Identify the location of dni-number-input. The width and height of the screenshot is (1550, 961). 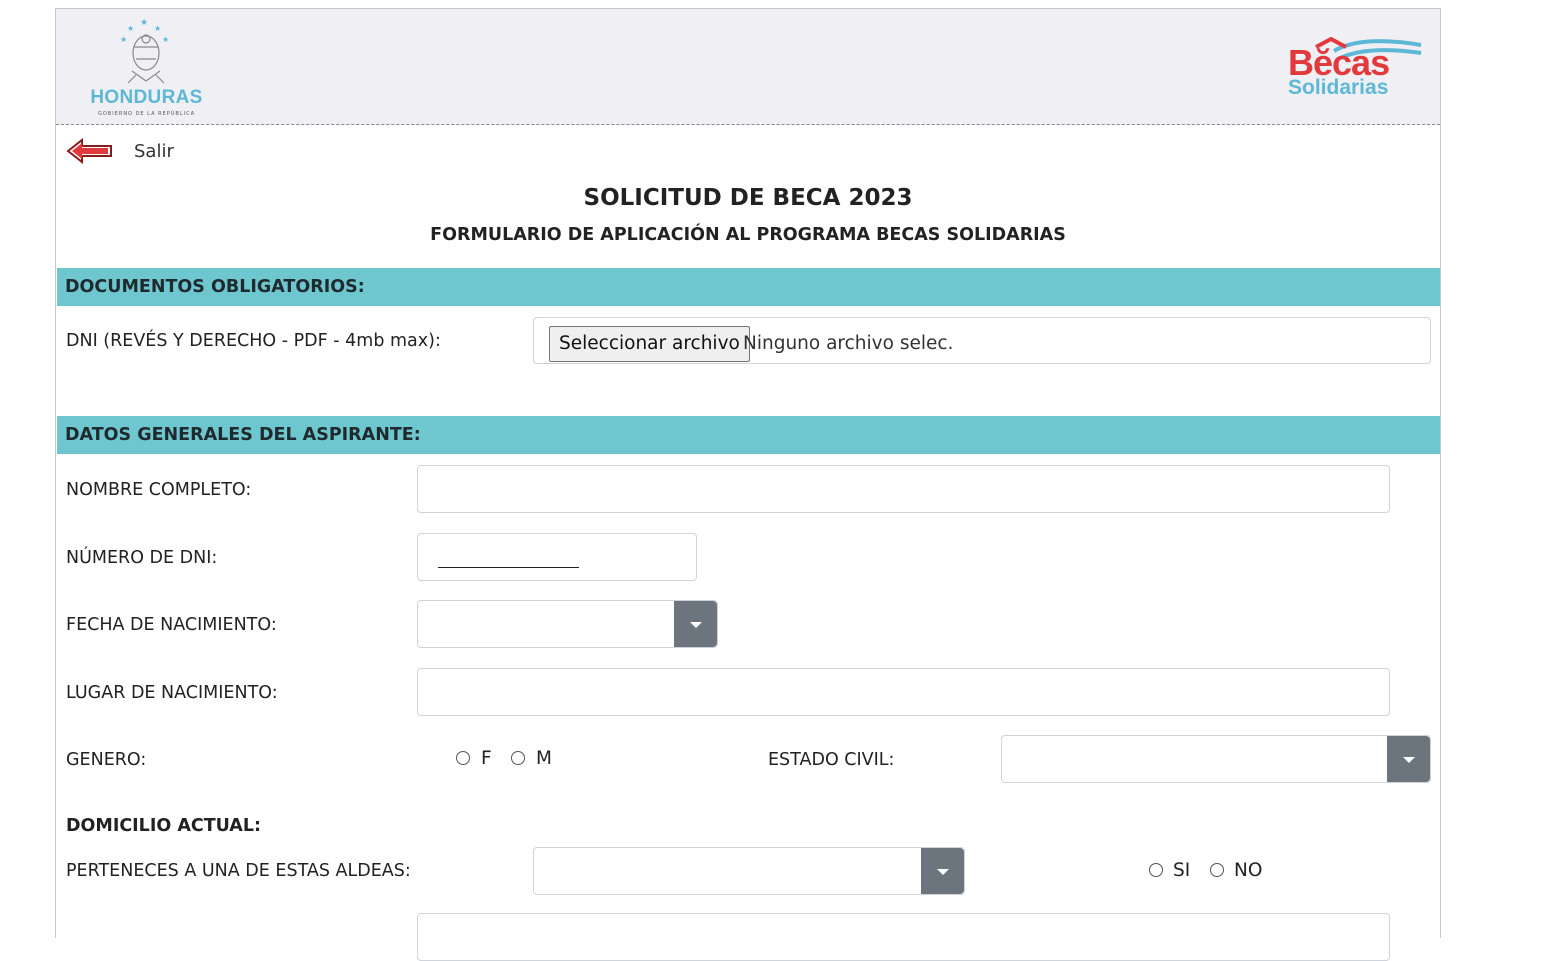
(557, 557).